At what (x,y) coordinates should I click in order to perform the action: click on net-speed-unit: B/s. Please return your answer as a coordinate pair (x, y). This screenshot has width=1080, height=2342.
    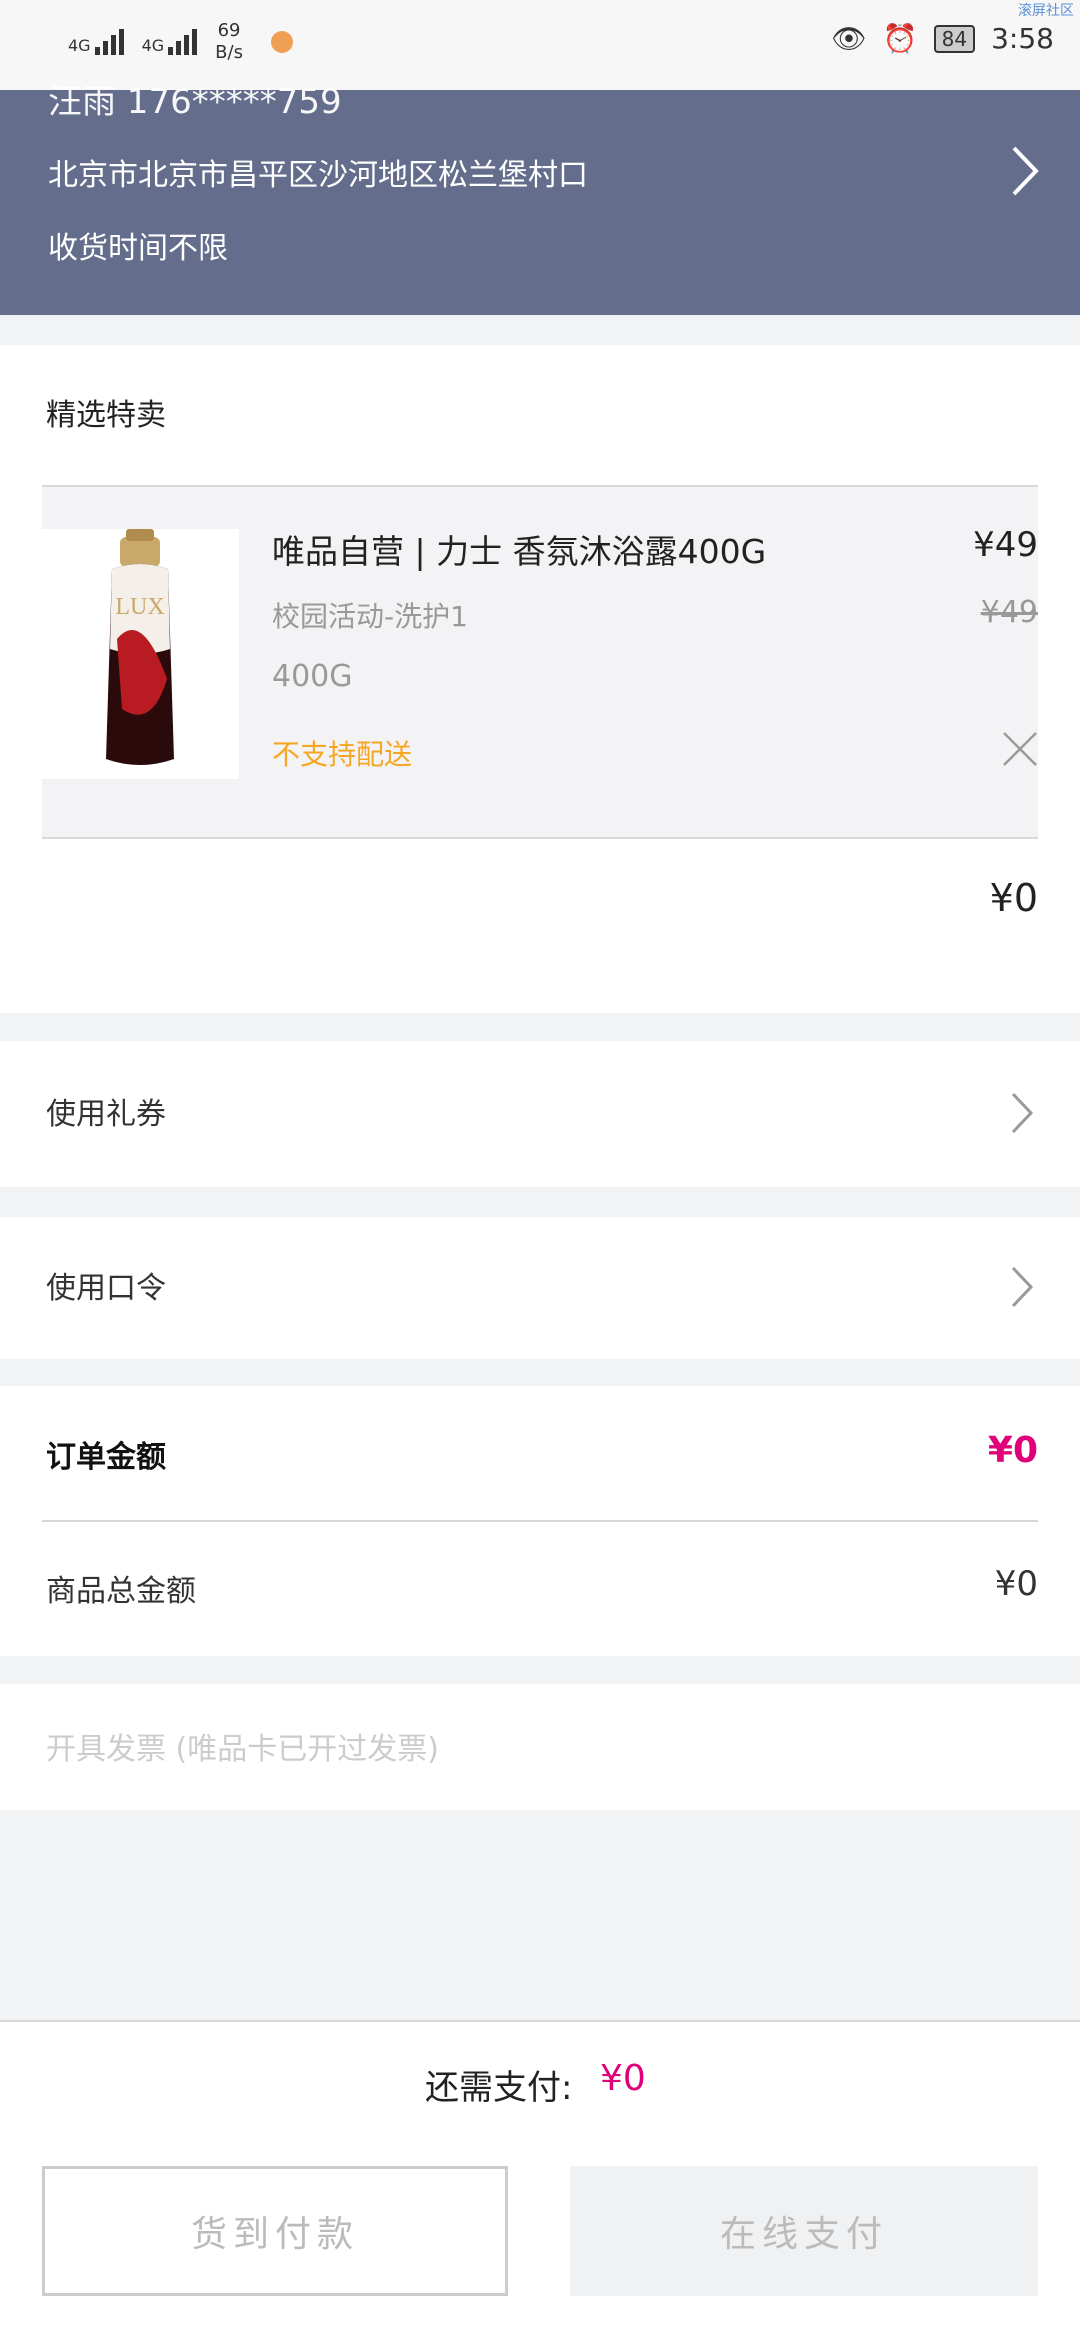
    Looking at the image, I should click on (229, 52).